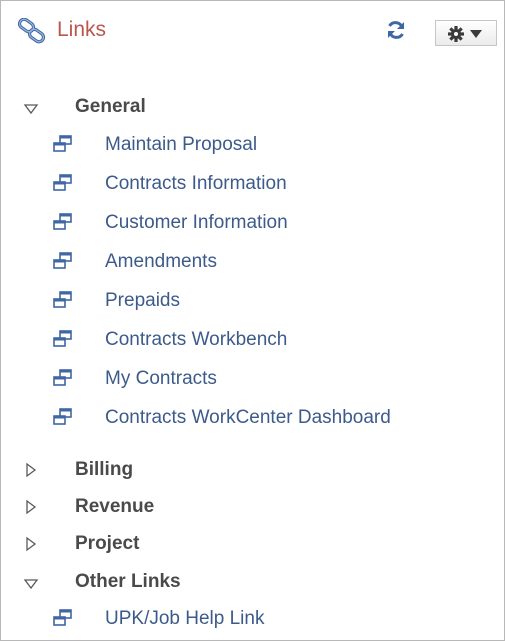 The image size is (505, 641). What do you see at coordinates (196, 339) in the screenshot?
I see `link-label: Contracts Workbench` at bounding box center [196, 339].